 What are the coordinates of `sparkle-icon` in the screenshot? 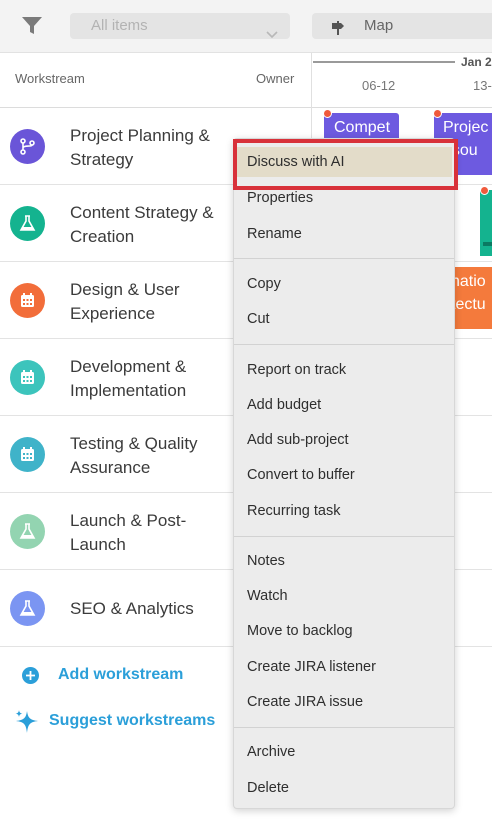 It's located at (27, 724).